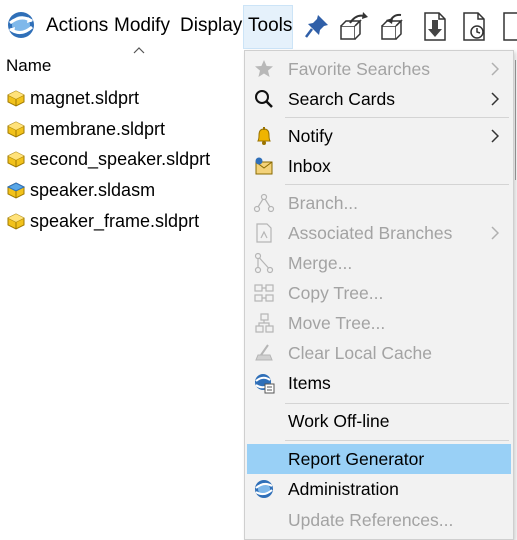 The height and width of the screenshot is (540, 517). I want to click on menu-modify: Modify, so click(142, 26).